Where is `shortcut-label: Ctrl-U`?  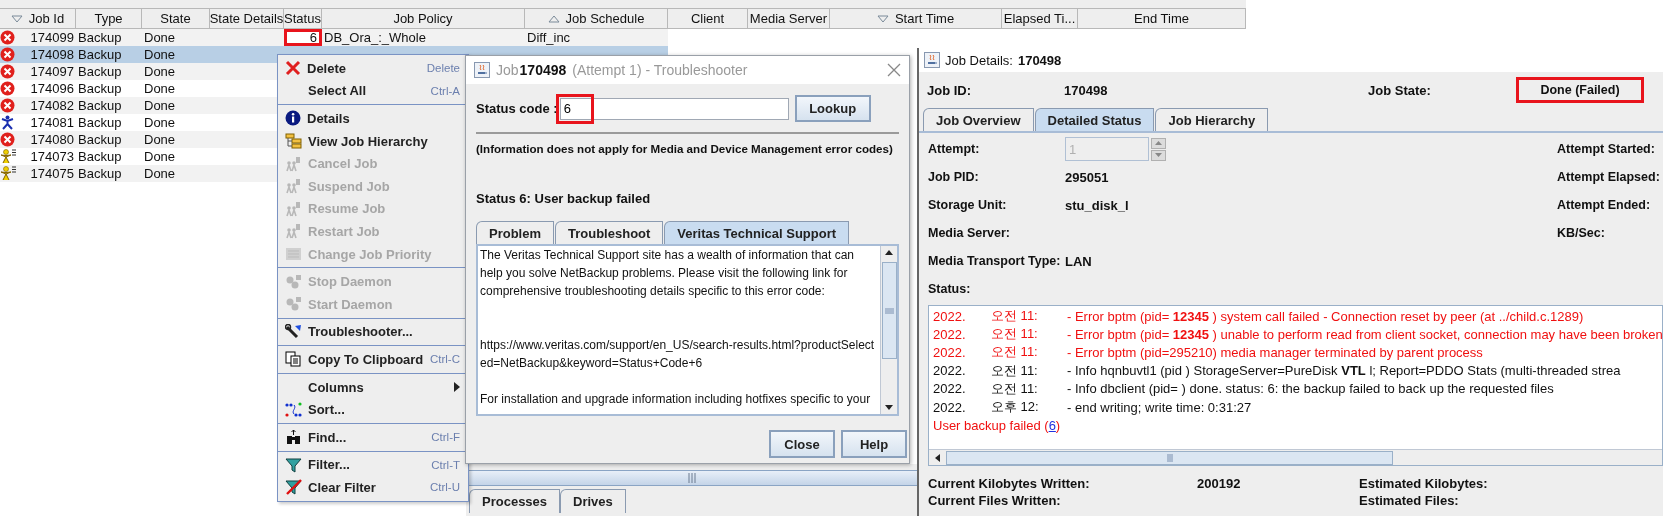 shortcut-label: Ctrl-U is located at coordinates (444, 487).